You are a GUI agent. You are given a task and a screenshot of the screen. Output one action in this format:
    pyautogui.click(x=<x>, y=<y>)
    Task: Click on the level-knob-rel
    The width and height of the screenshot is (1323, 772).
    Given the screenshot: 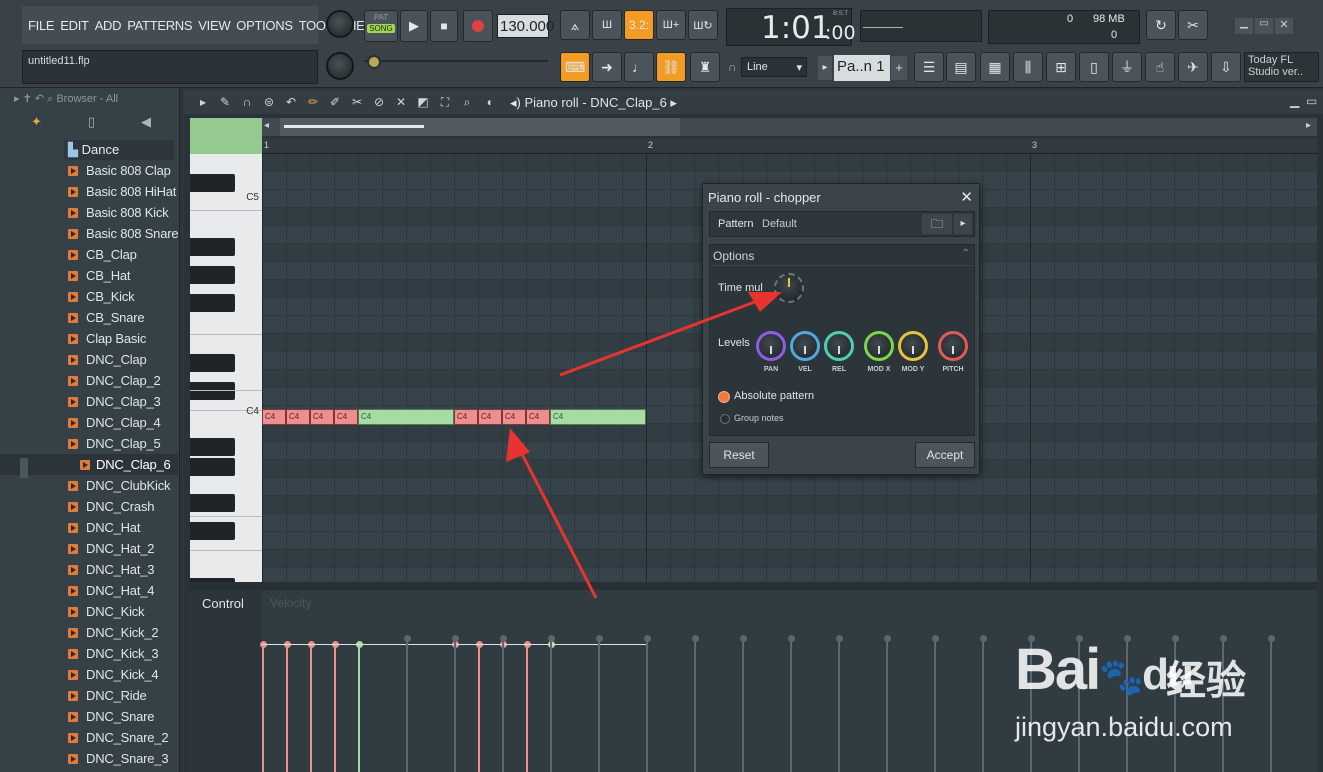 What is the action you would take?
    pyautogui.click(x=839, y=346)
    